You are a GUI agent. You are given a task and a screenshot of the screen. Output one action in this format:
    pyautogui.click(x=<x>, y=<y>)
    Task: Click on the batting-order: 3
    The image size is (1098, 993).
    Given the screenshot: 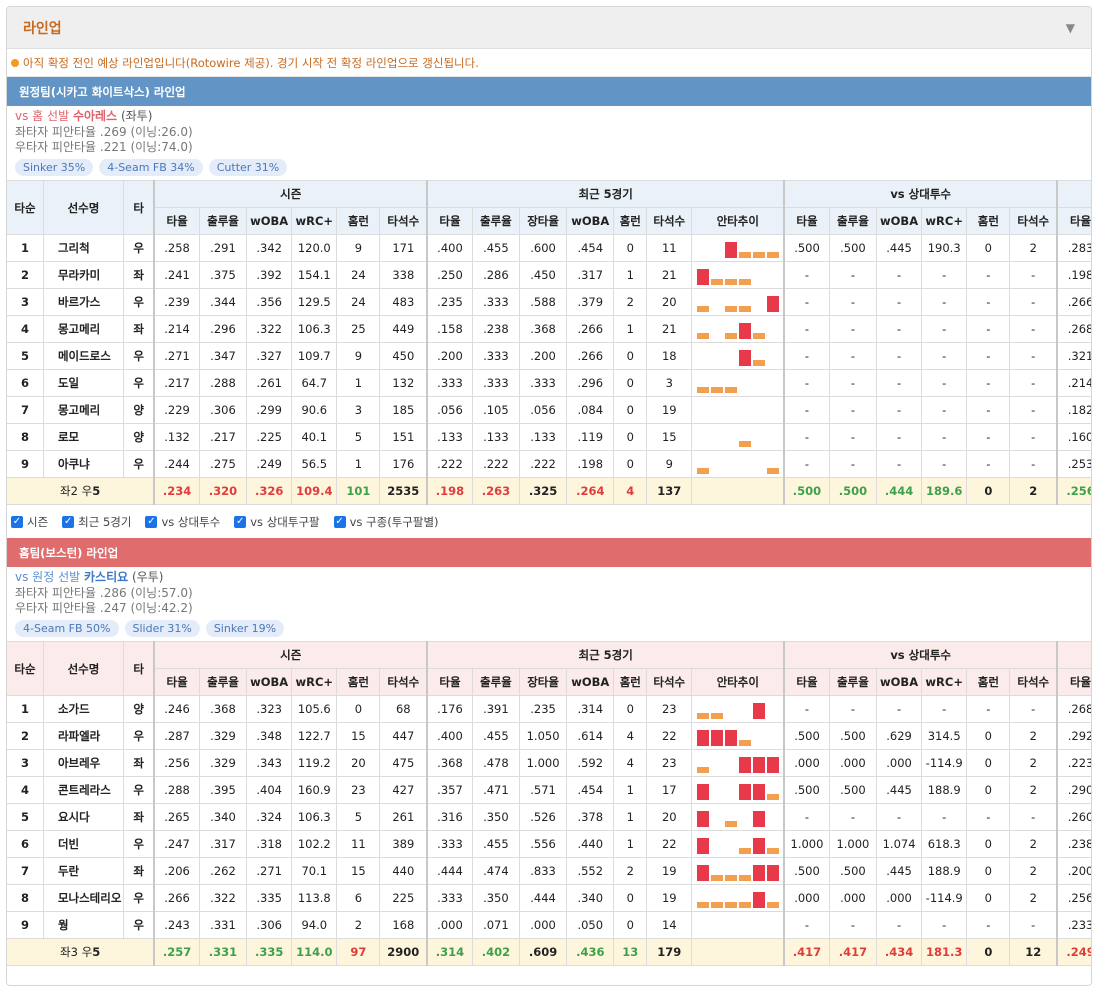 What is the action you would take?
    pyautogui.click(x=25, y=302)
    